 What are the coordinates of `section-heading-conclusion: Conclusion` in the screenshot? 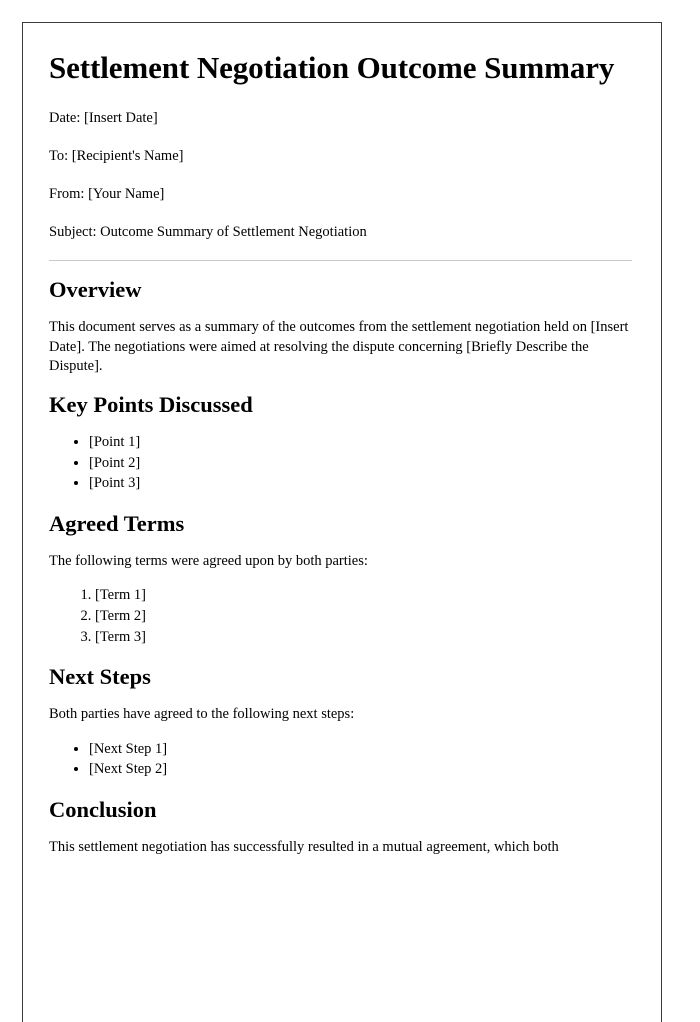 It's located at (103, 809).